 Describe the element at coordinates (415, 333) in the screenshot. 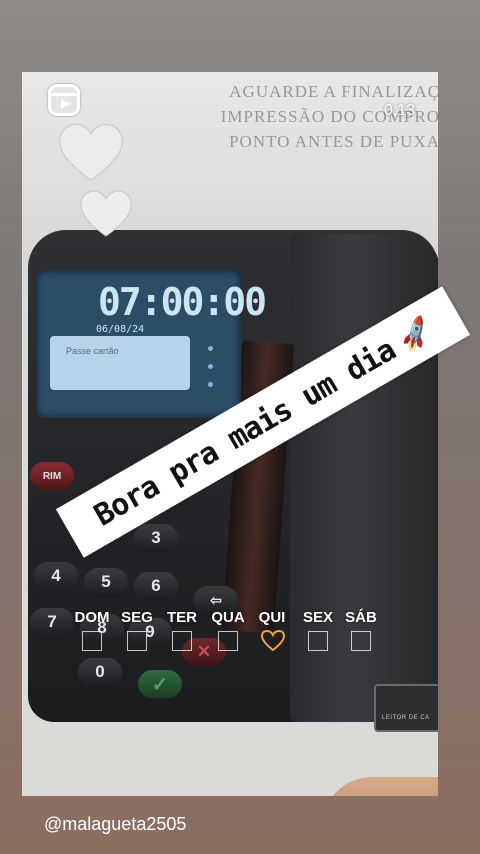

I see `rocket-icon: 🚀` at that location.